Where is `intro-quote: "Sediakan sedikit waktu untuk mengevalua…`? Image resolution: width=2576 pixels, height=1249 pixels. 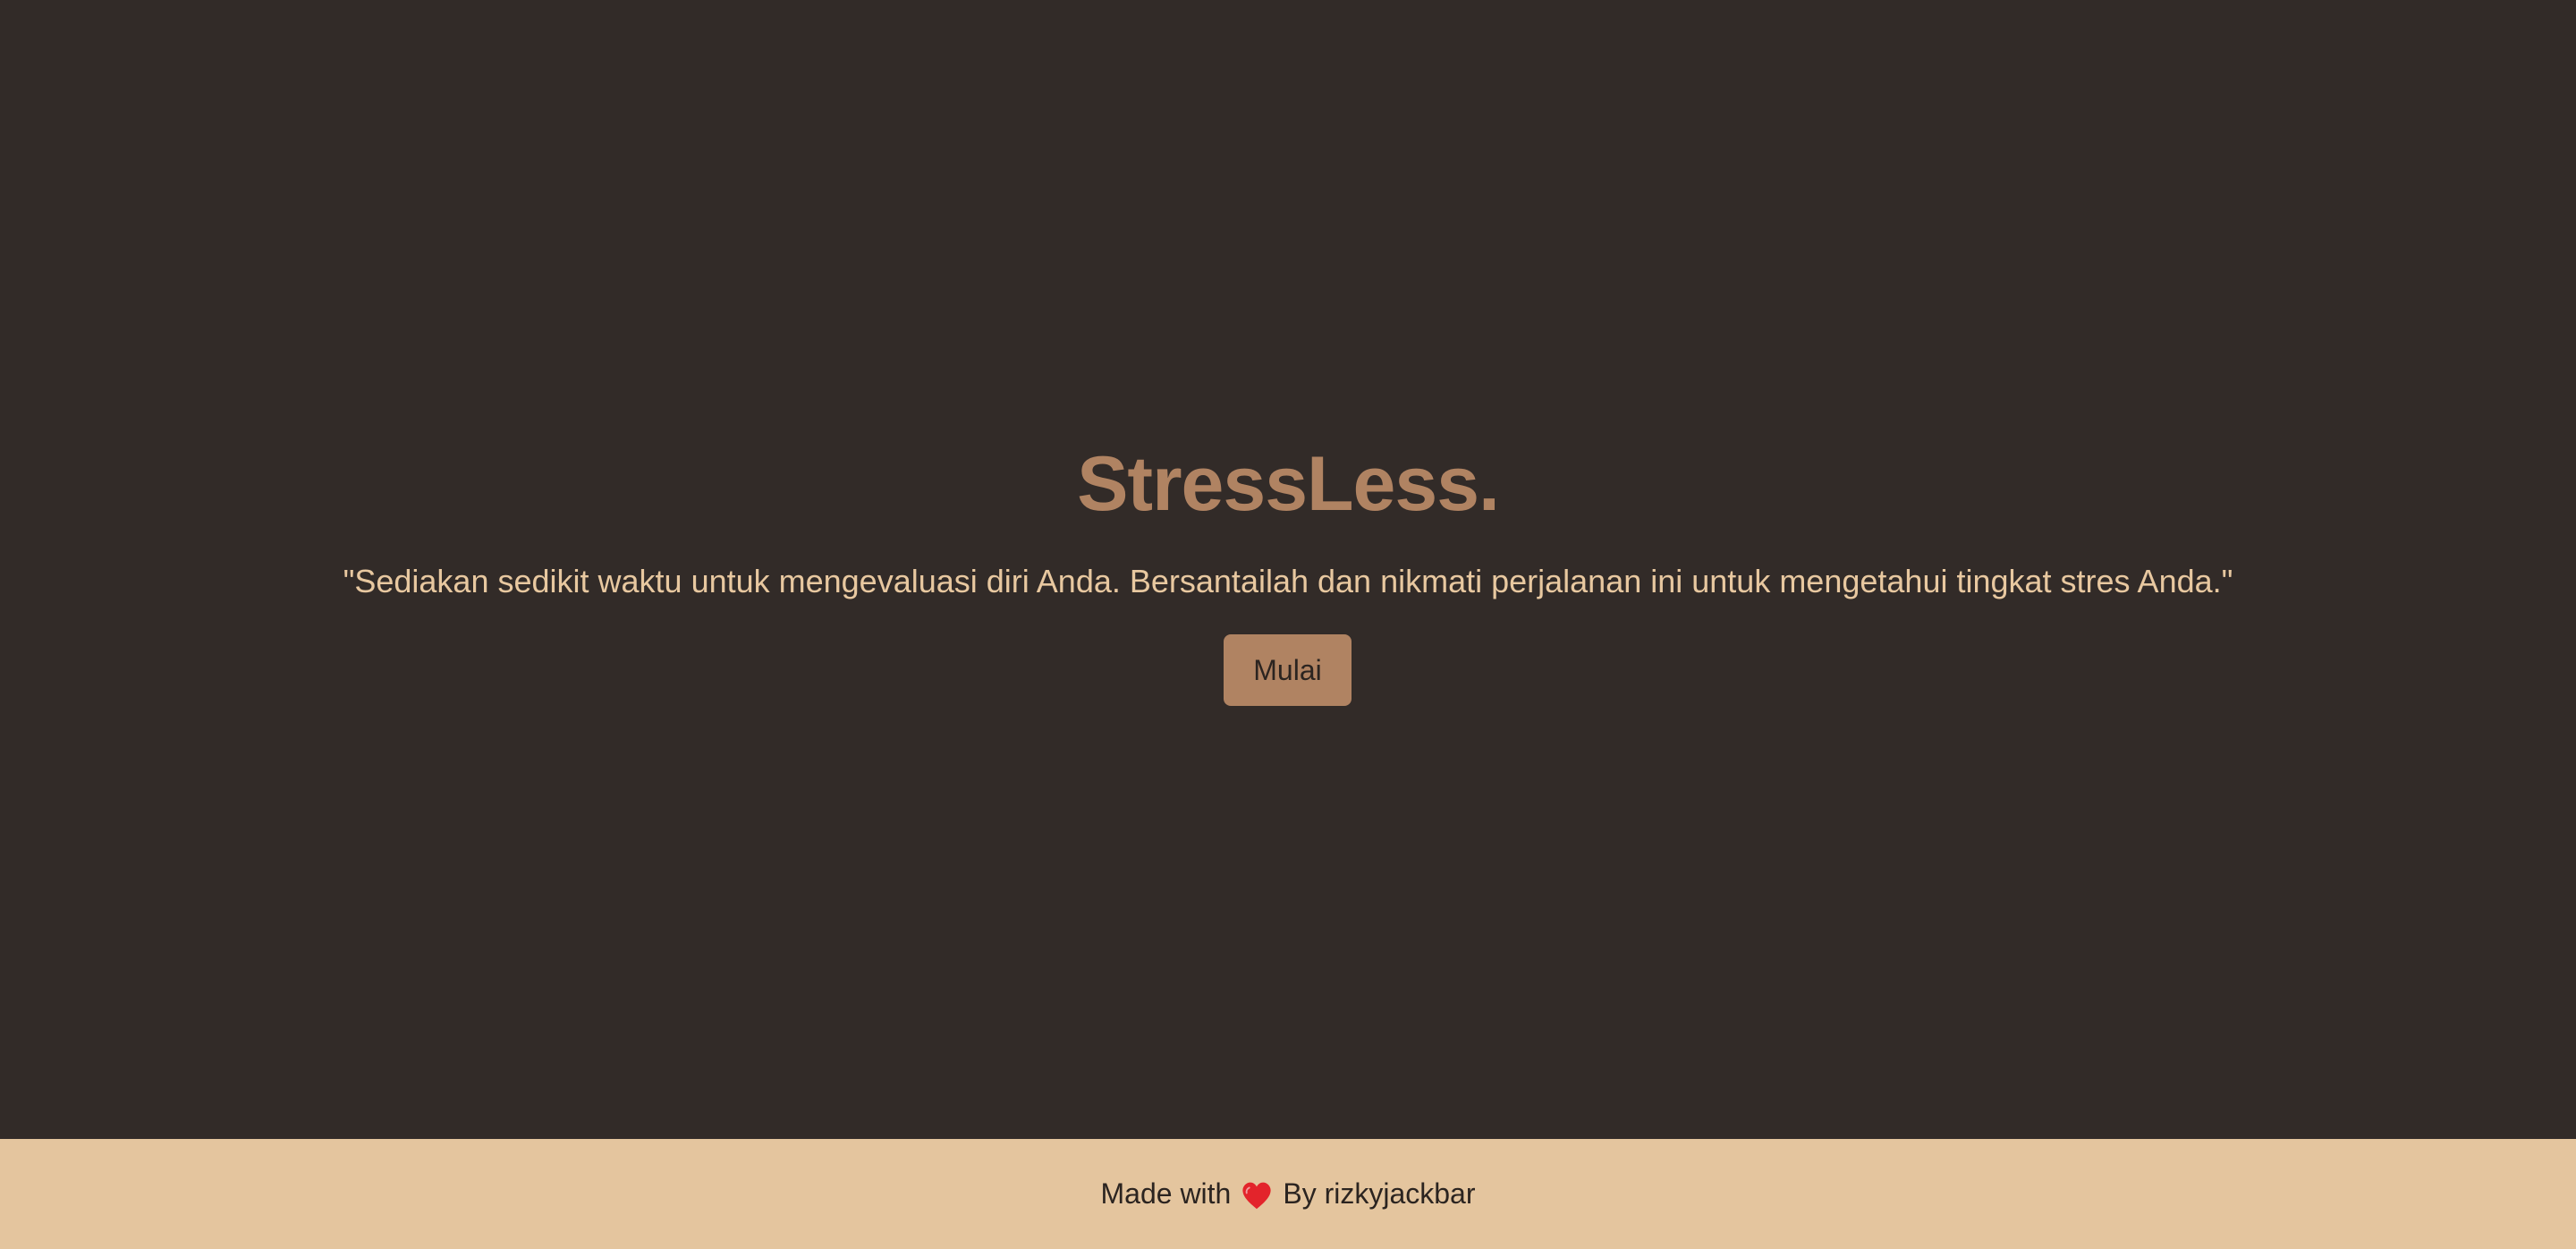
intro-quote: "Sediakan sedikit waktu untuk mengevalua… is located at coordinates (1288, 581).